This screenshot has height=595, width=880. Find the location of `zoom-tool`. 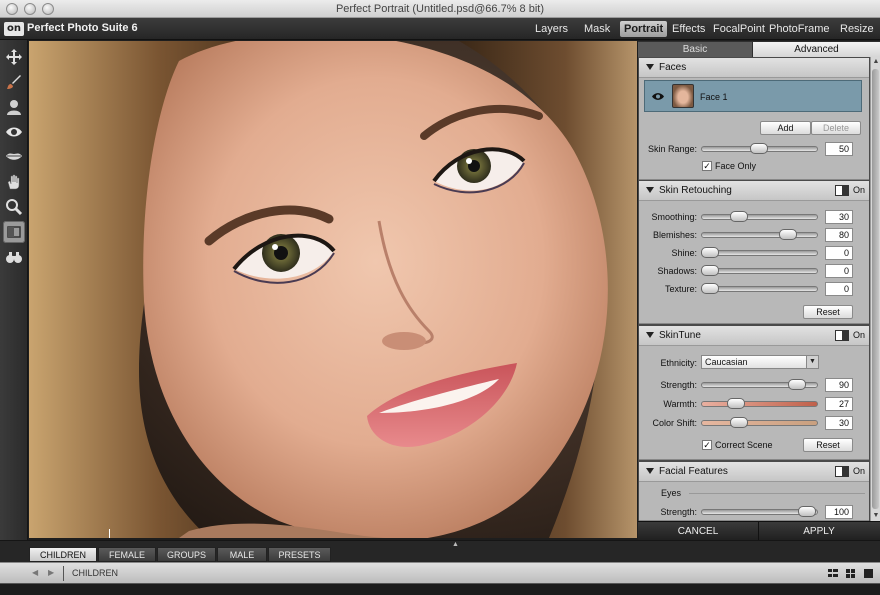

zoom-tool is located at coordinates (14, 207).